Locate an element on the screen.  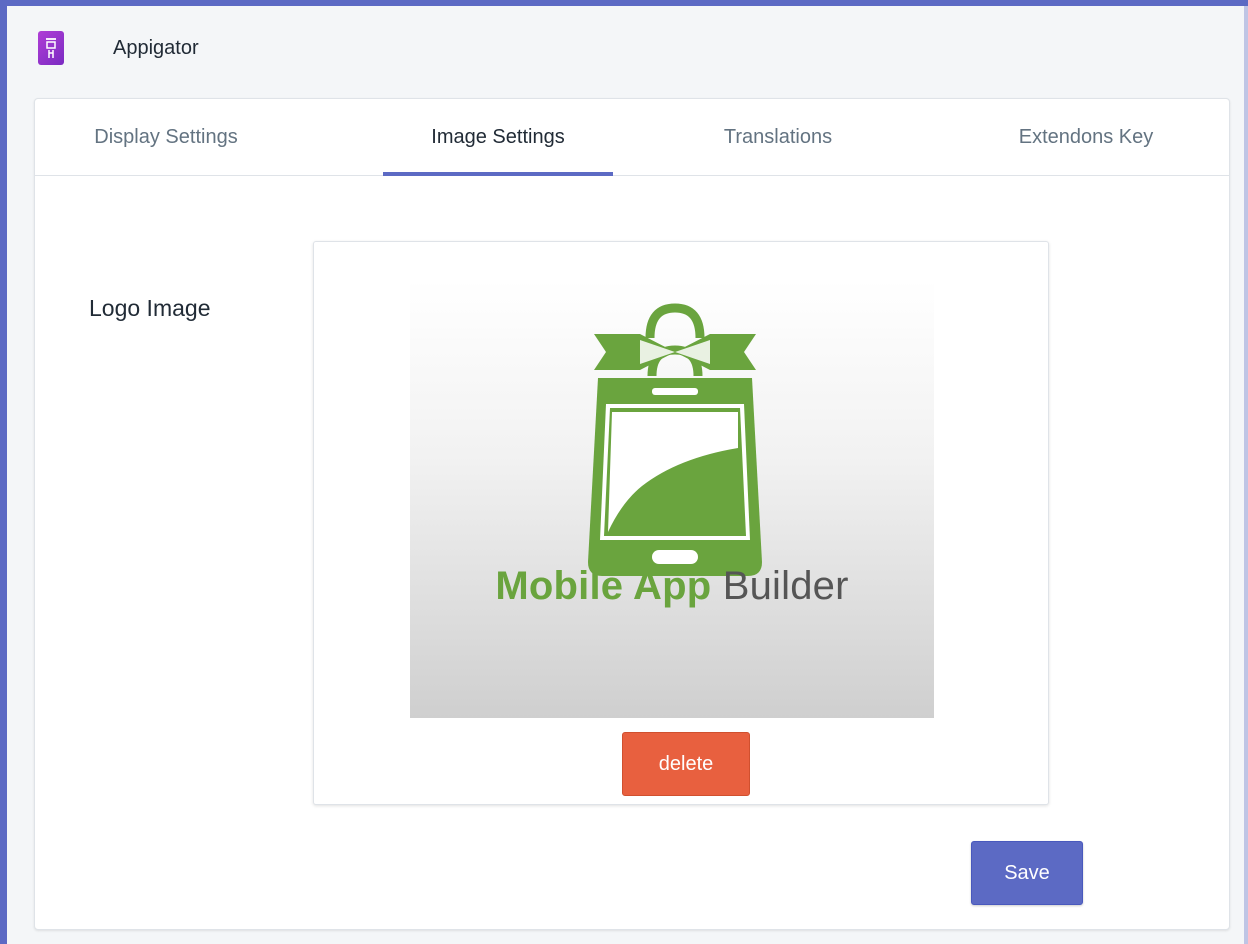
tab-translations: Translations is located at coordinates (778, 137).